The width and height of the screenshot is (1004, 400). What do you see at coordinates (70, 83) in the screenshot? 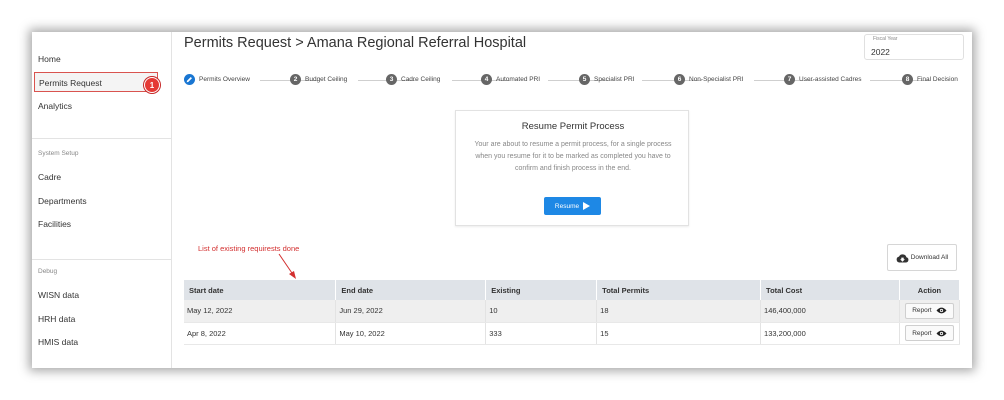
I see `sidebar-item-label: Permits Request` at bounding box center [70, 83].